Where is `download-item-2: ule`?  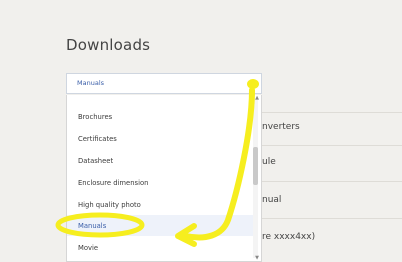
download-item-2: ule is located at coordinates (269, 162).